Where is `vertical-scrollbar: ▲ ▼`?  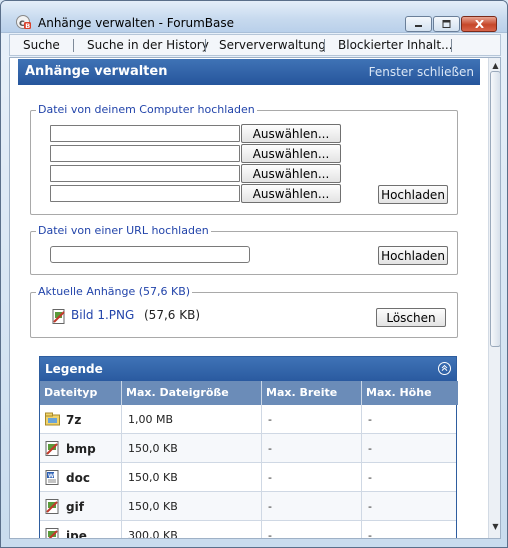 vertical-scrollbar: ▲ ▼ is located at coordinates (494, 298).